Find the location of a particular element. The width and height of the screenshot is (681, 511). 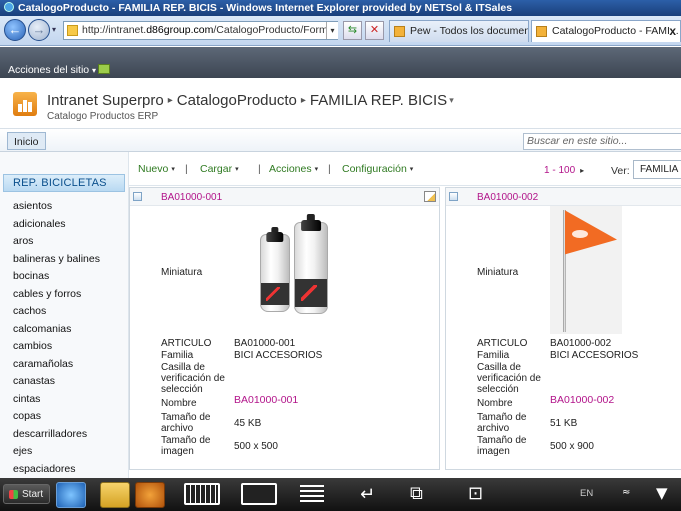

configuracion-menu: Configuración ▾ is located at coordinates (377, 169).